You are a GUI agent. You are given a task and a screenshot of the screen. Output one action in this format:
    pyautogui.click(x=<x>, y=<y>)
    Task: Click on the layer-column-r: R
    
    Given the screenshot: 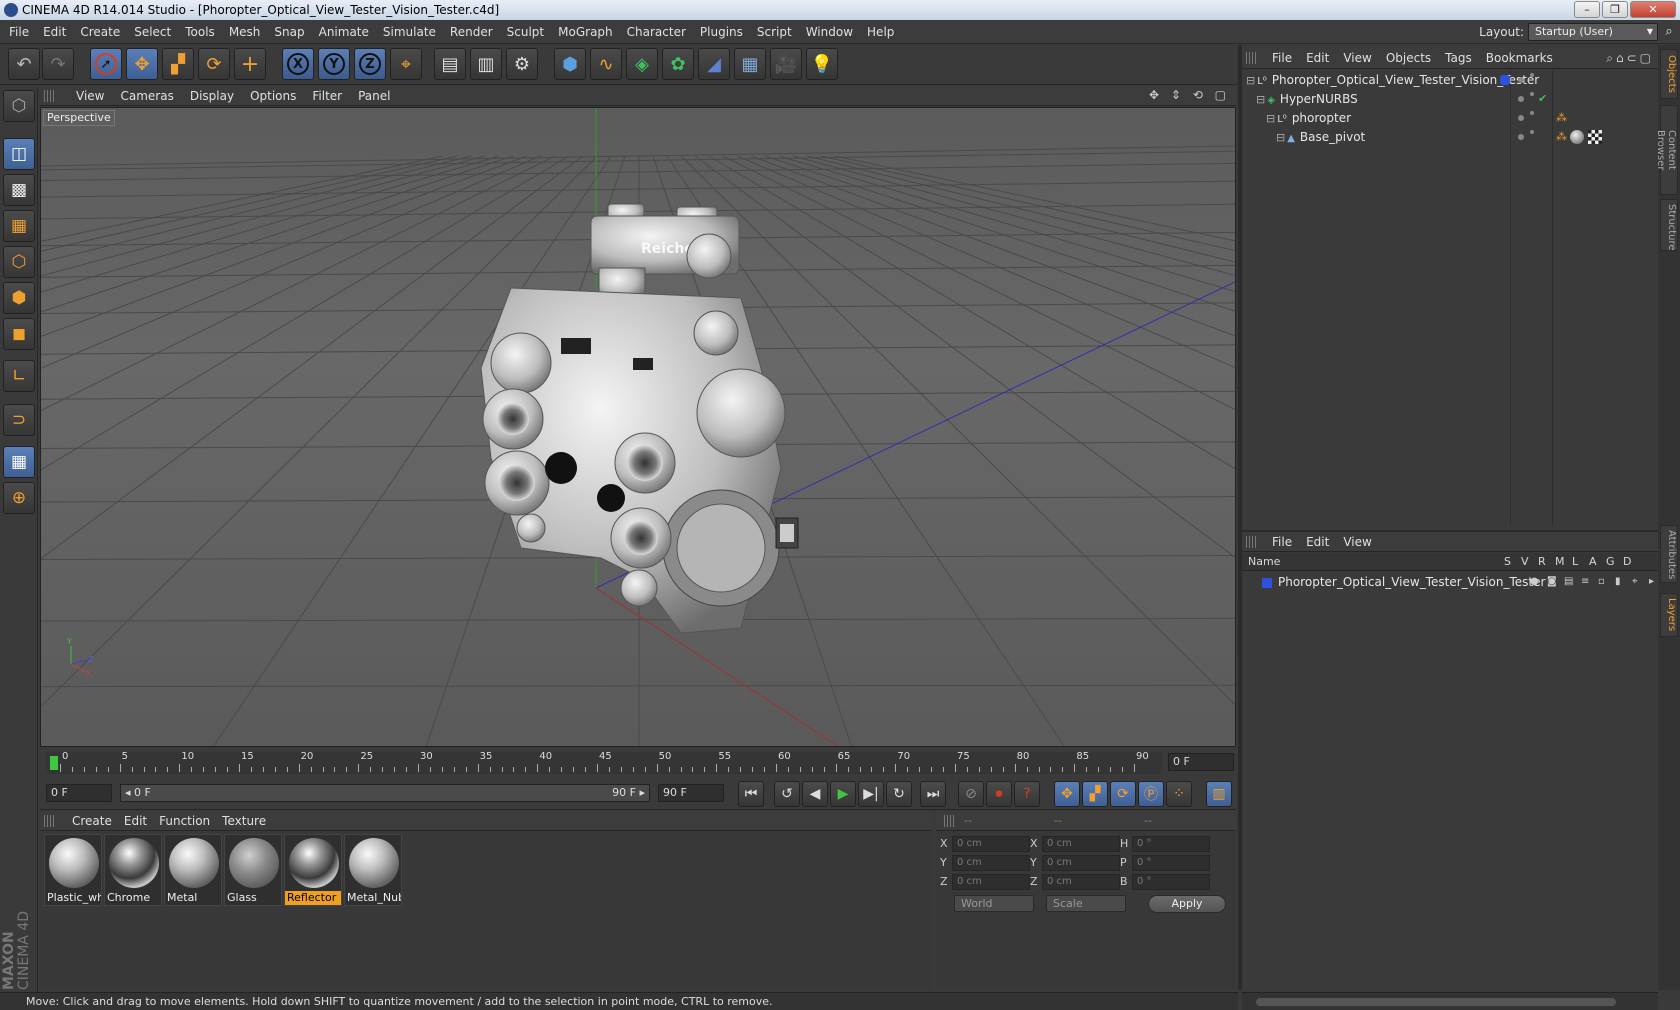 What is the action you would take?
    pyautogui.click(x=1542, y=562)
    